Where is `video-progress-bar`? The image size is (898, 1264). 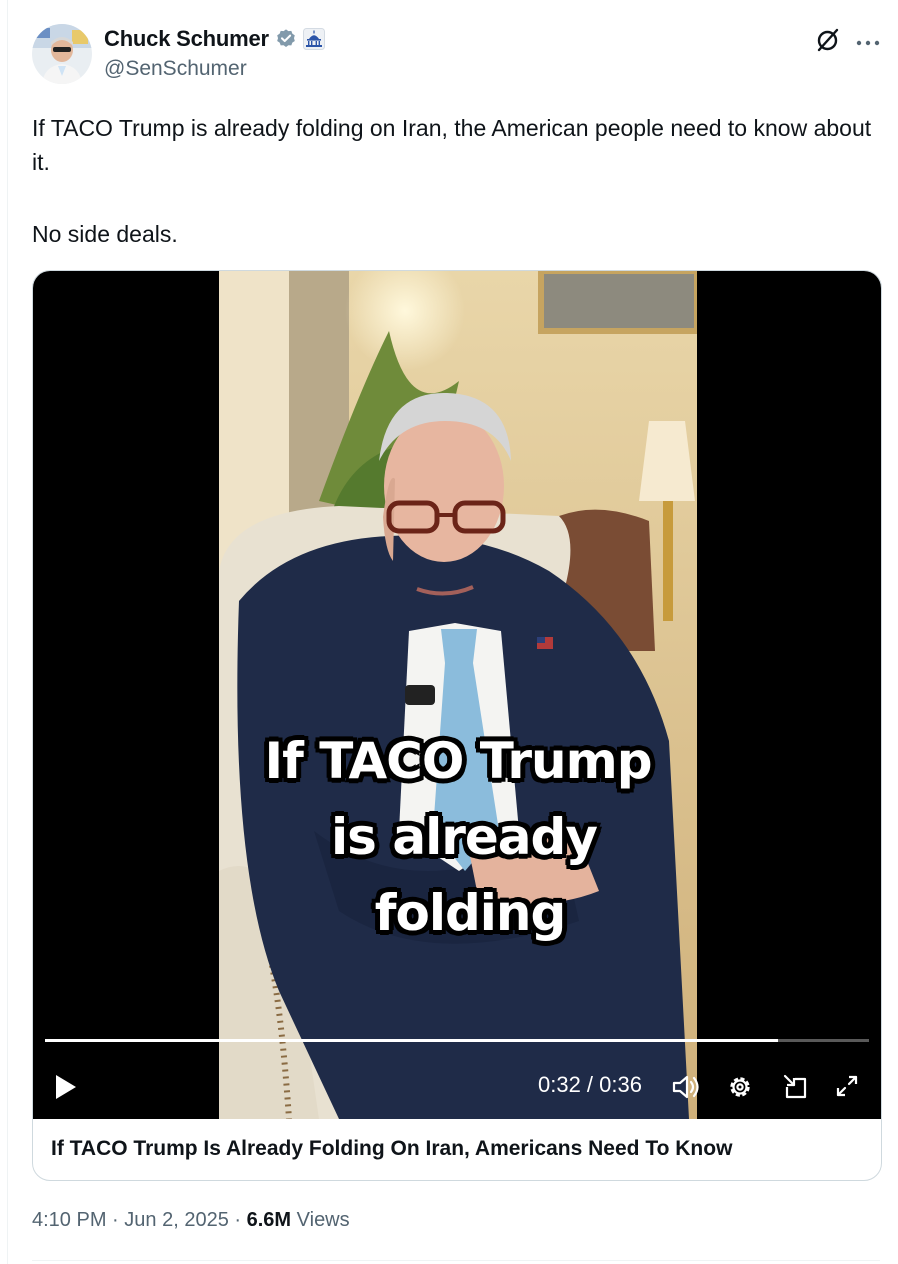 video-progress-bar is located at coordinates (457, 1040).